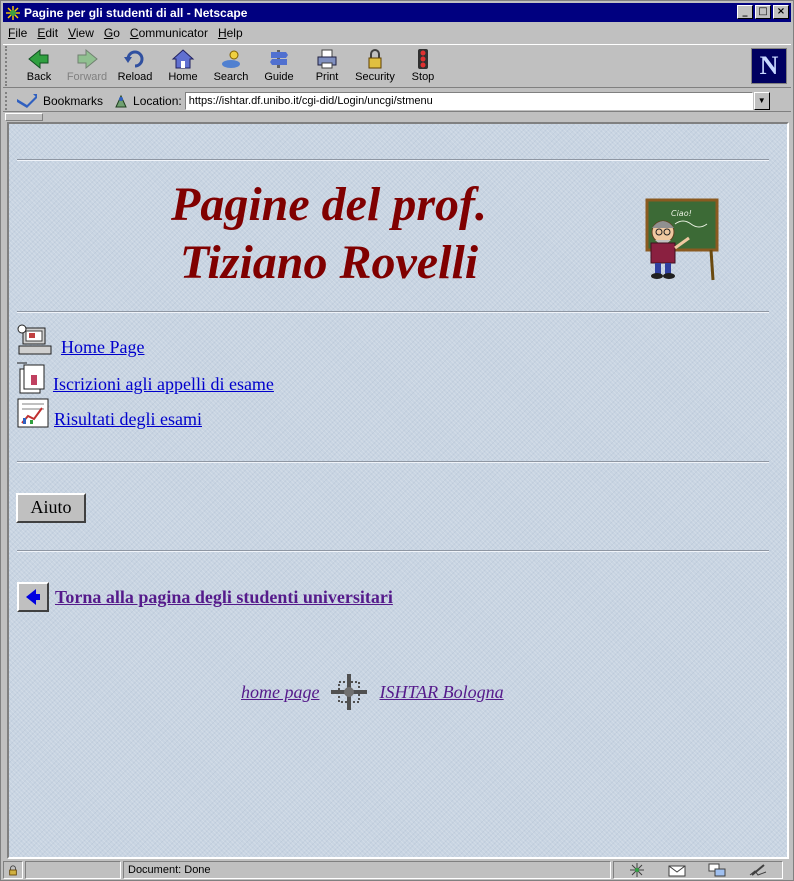 This screenshot has width=794, height=881. I want to click on bookmarks-icon, so click(27, 101).